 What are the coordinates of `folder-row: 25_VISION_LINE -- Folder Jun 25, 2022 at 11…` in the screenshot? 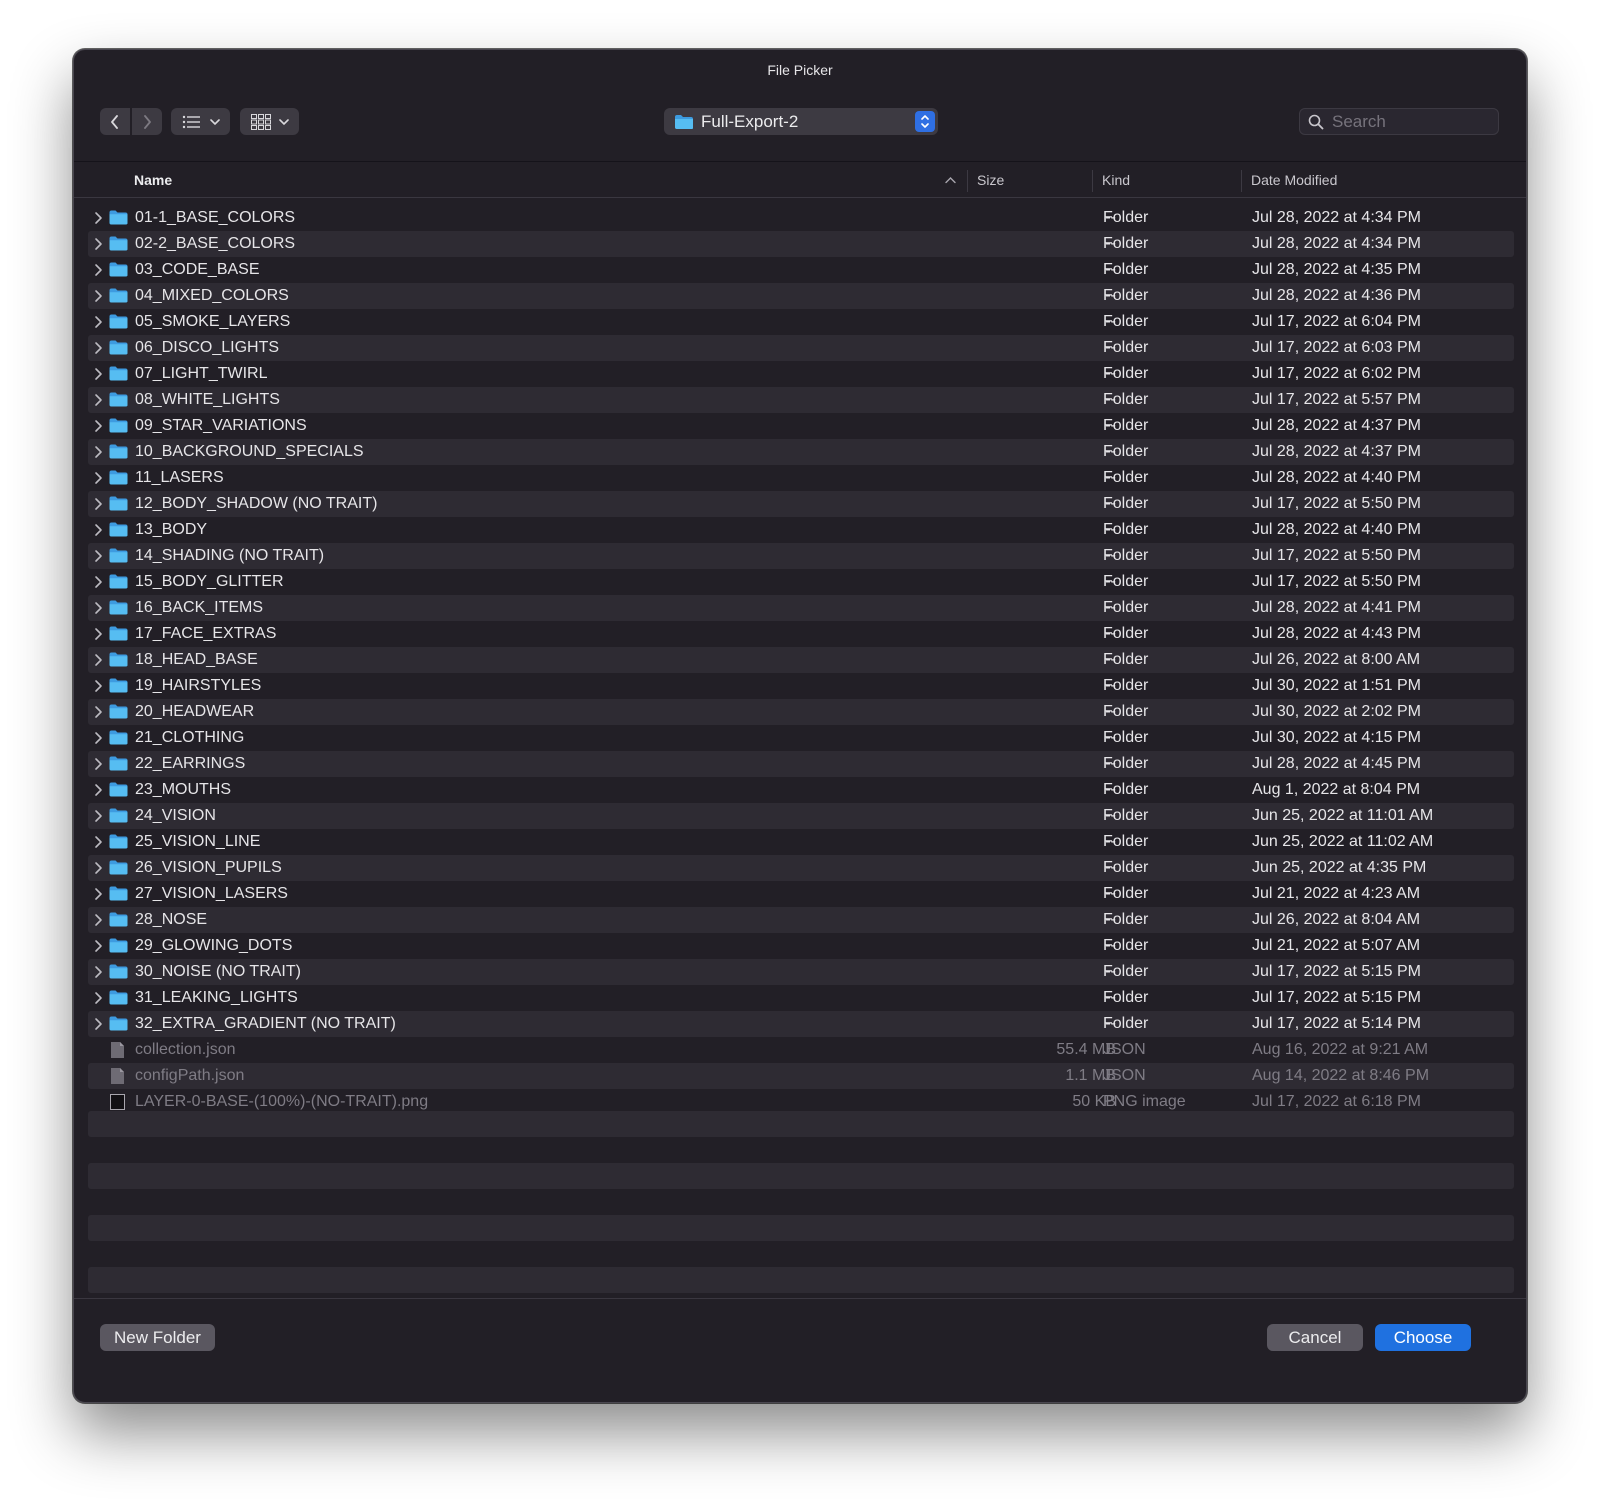 It's located at (801, 842).